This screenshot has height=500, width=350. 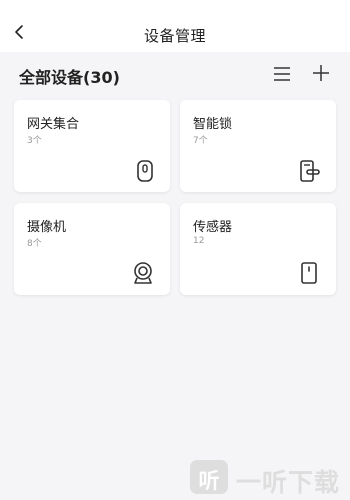 I want to click on device-name: 摄像机, so click(x=47, y=227).